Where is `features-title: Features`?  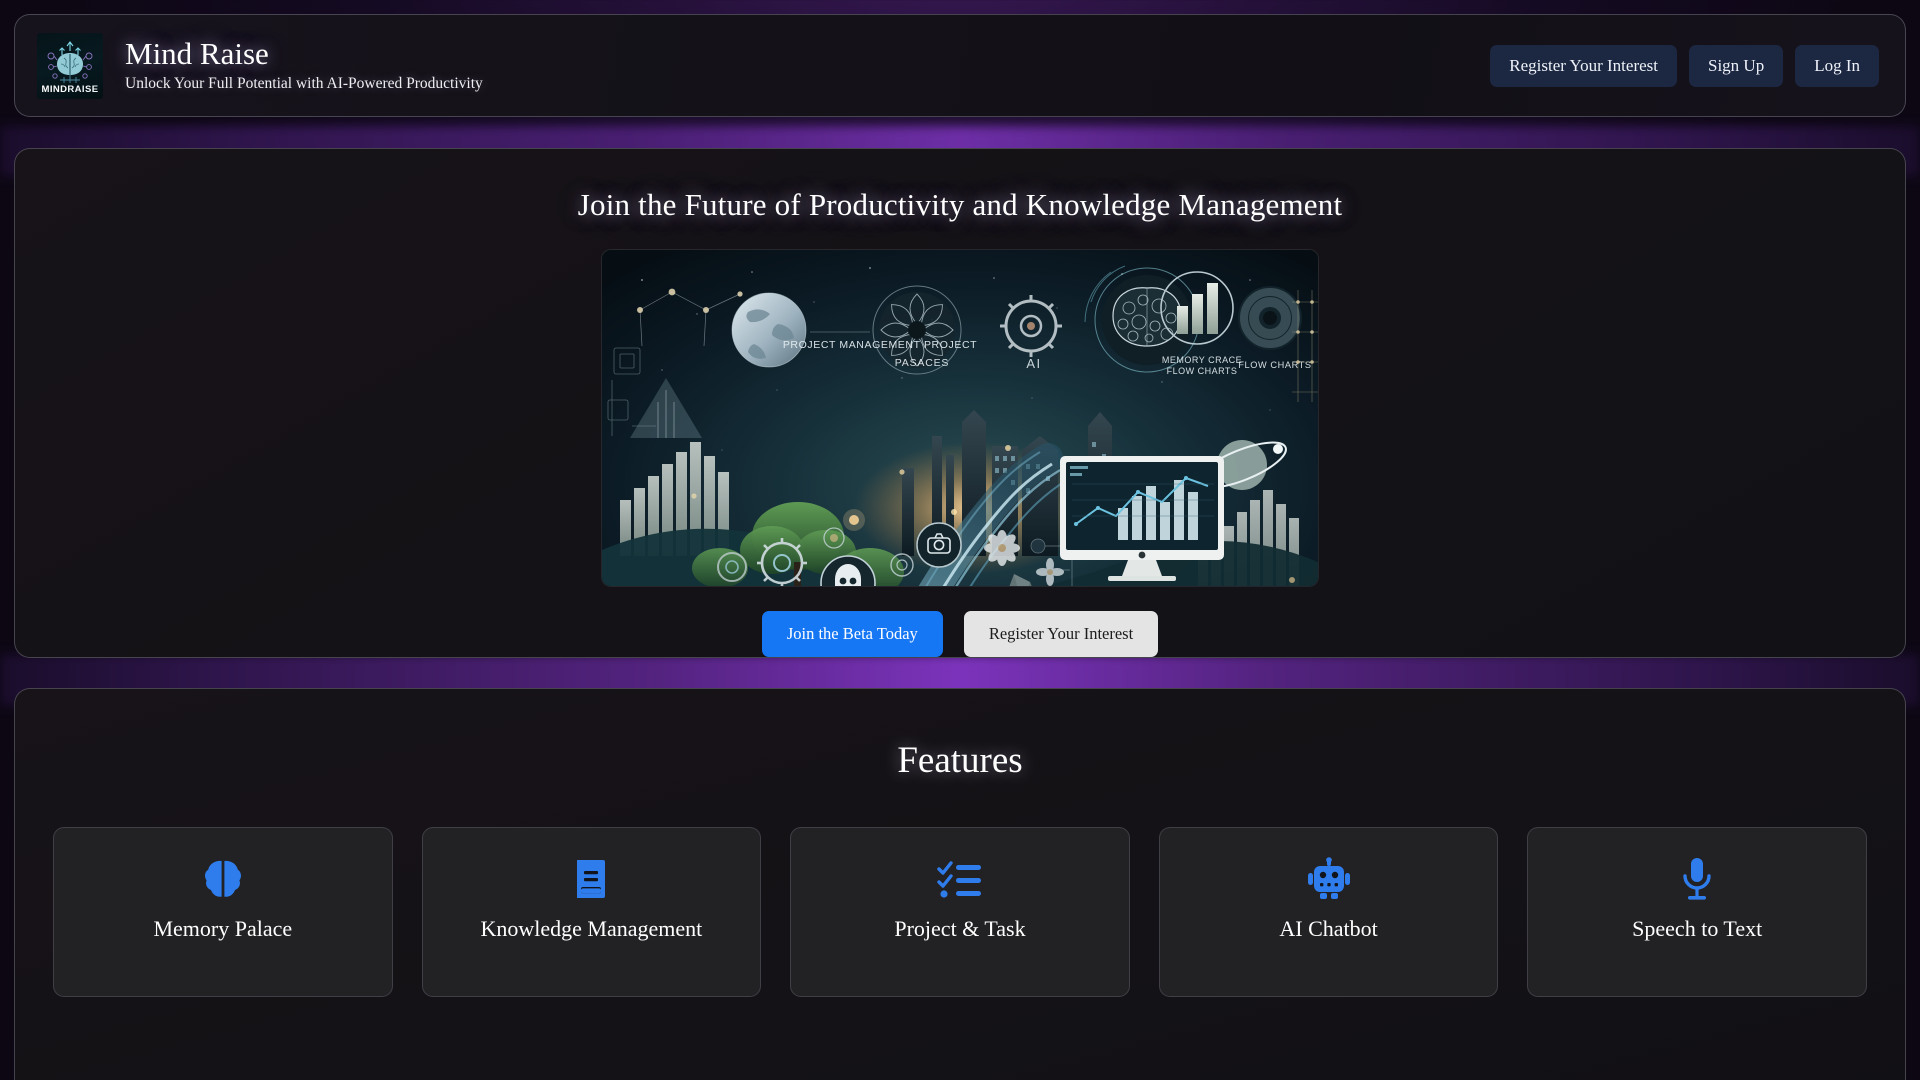
features-title: Features is located at coordinates (960, 760).